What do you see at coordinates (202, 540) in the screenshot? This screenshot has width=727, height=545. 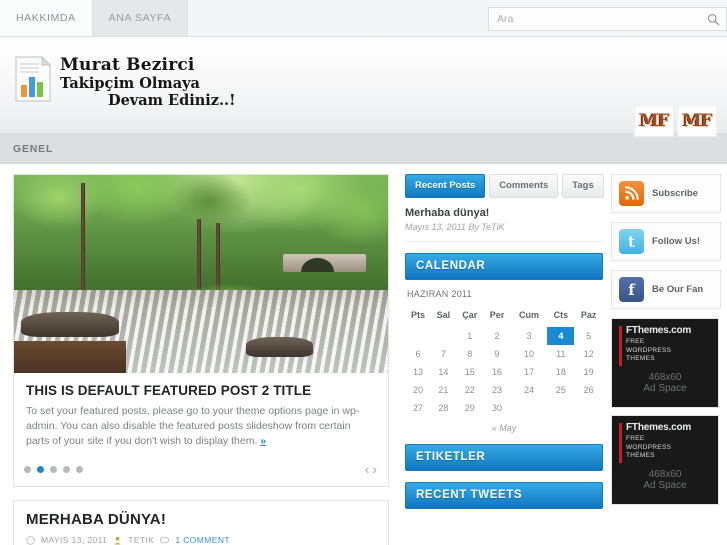 I see `post-comment-count: 1 COMMENT` at bounding box center [202, 540].